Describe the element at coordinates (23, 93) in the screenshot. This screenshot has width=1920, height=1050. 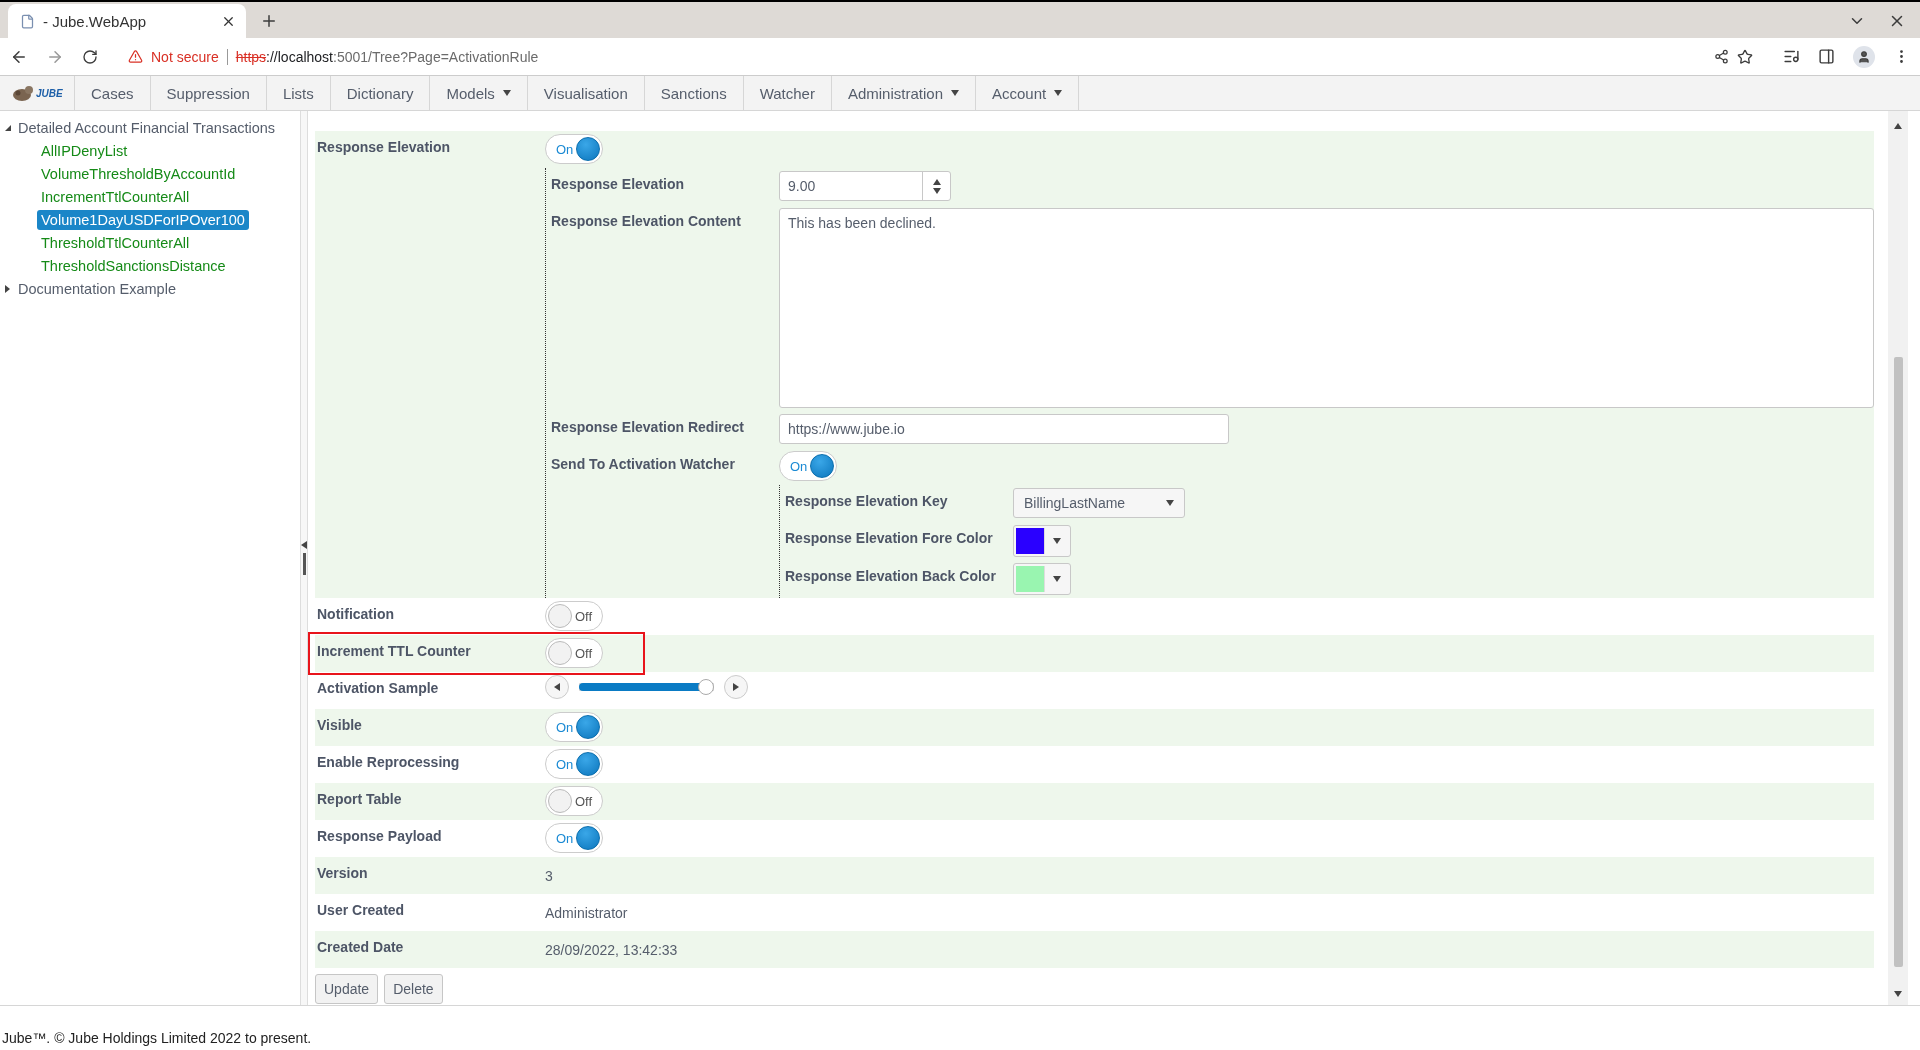
I see `logo-icon` at that location.